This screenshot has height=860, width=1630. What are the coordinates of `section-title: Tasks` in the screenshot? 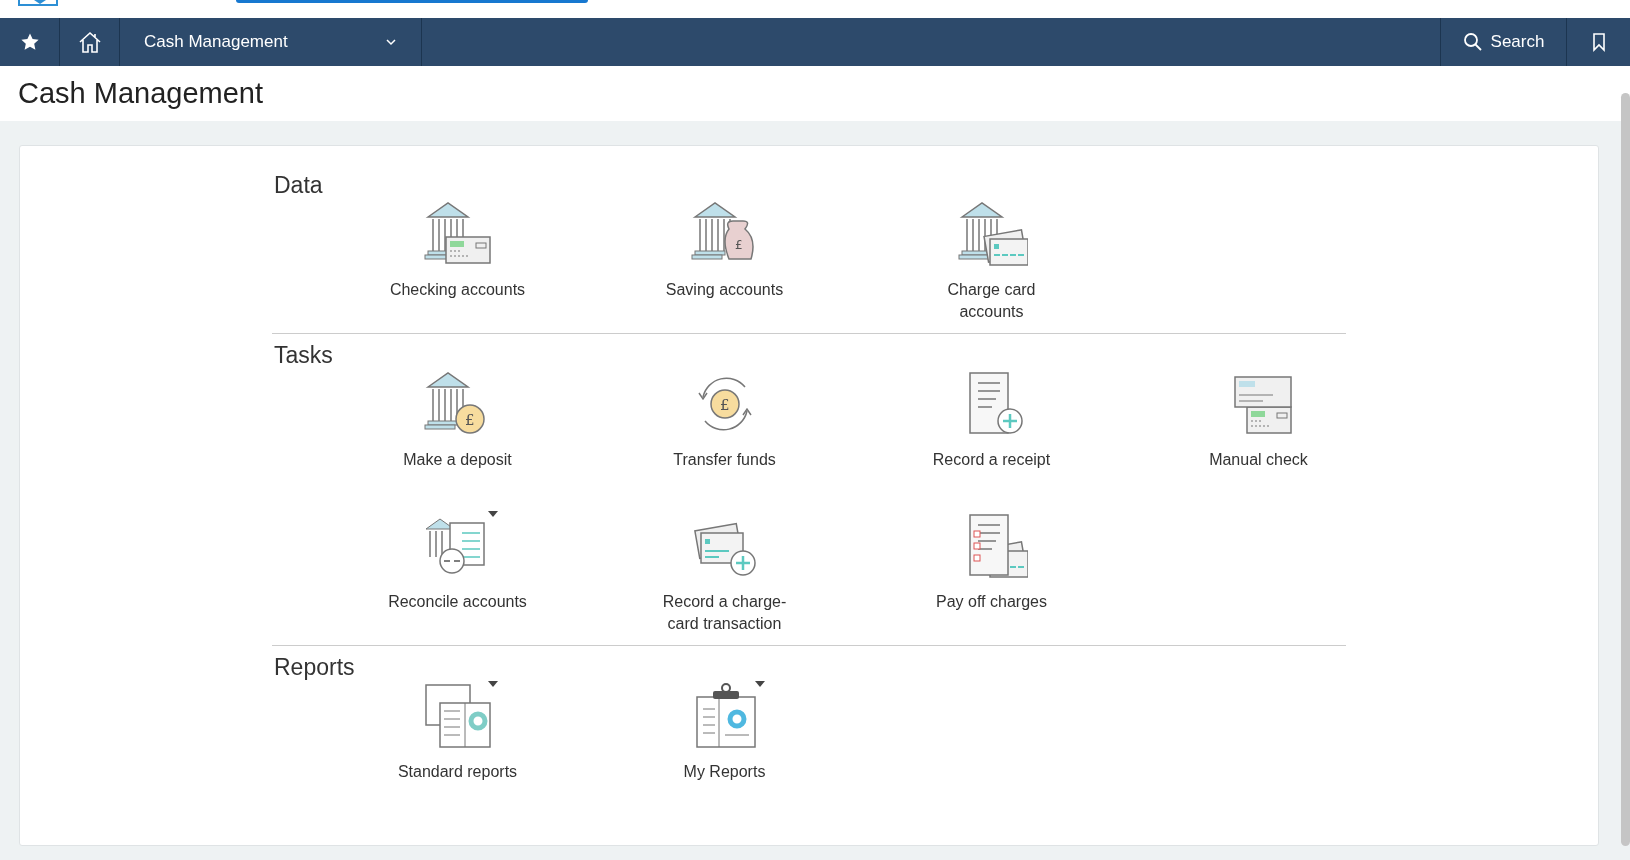 It's located at (303, 355).